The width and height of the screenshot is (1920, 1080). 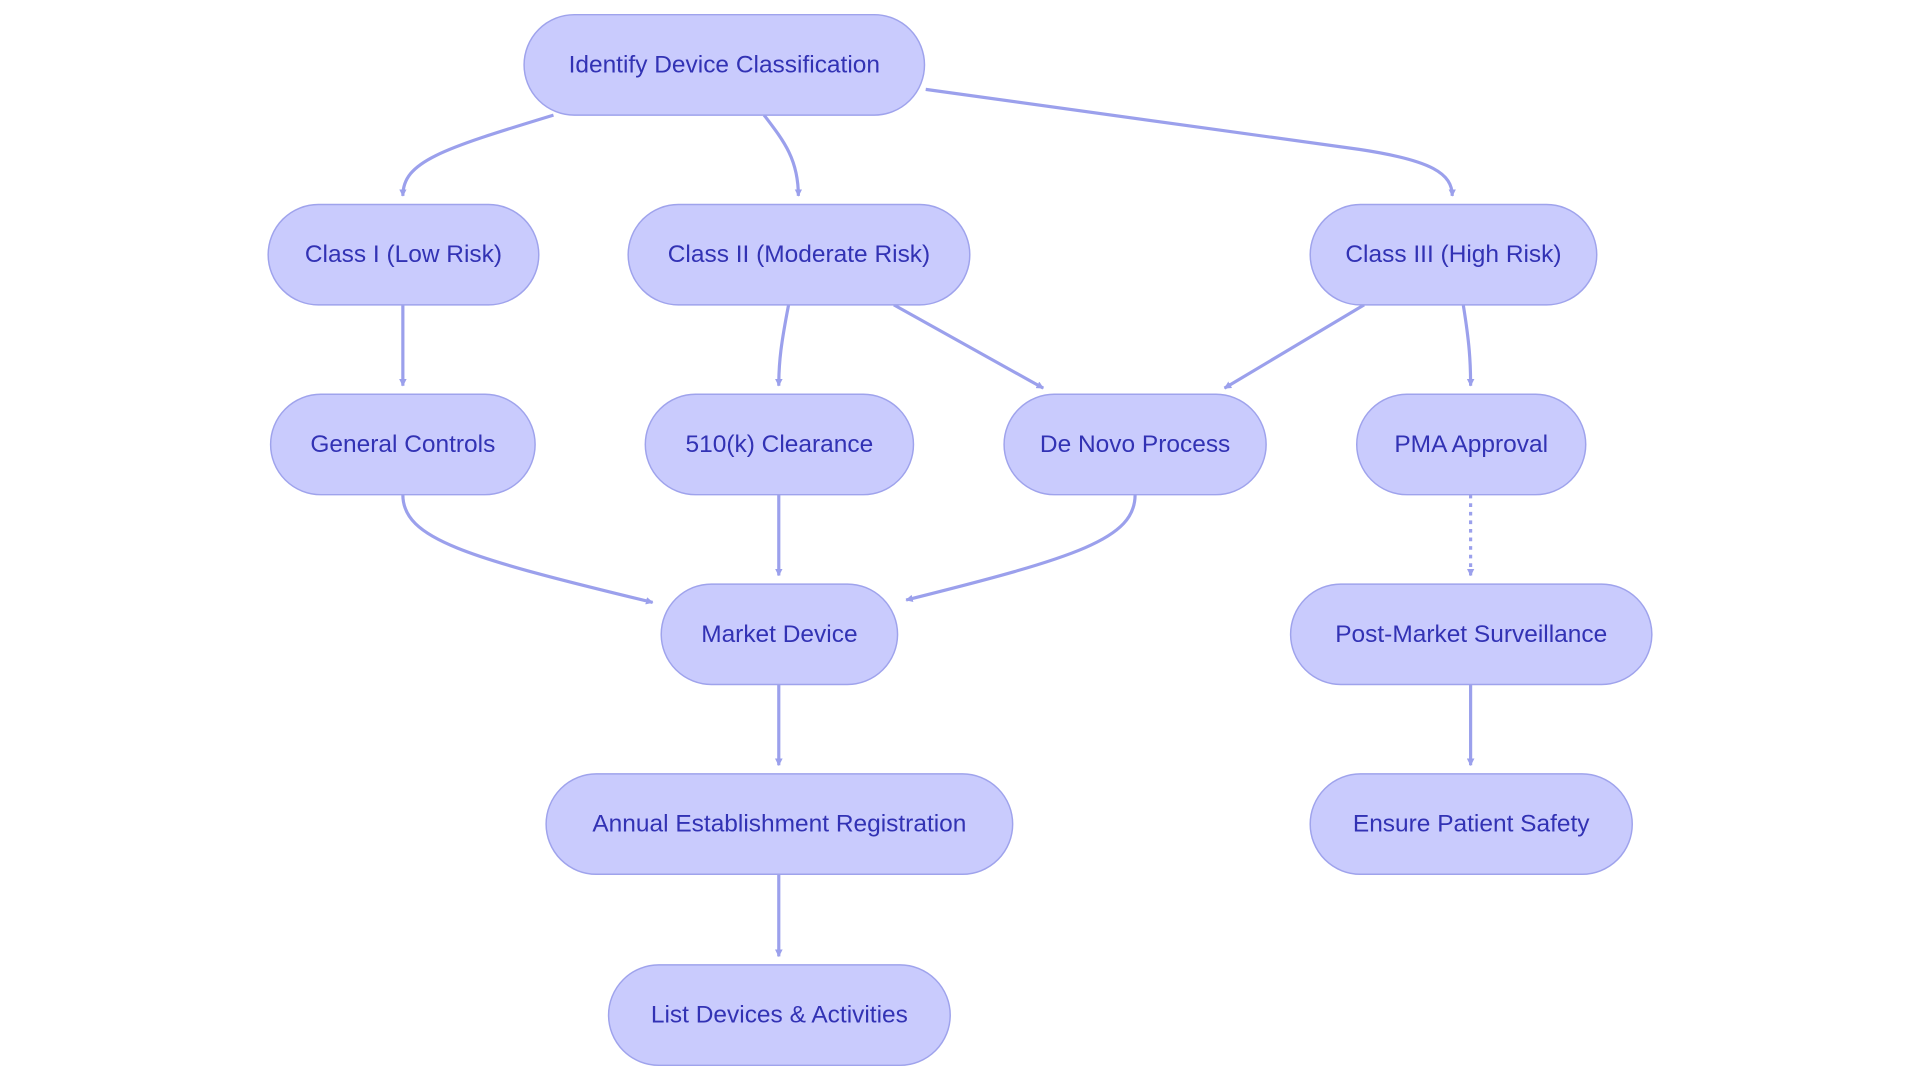 I want to click on node-label: 510(k) Clearance, so click(x=780, y=444).